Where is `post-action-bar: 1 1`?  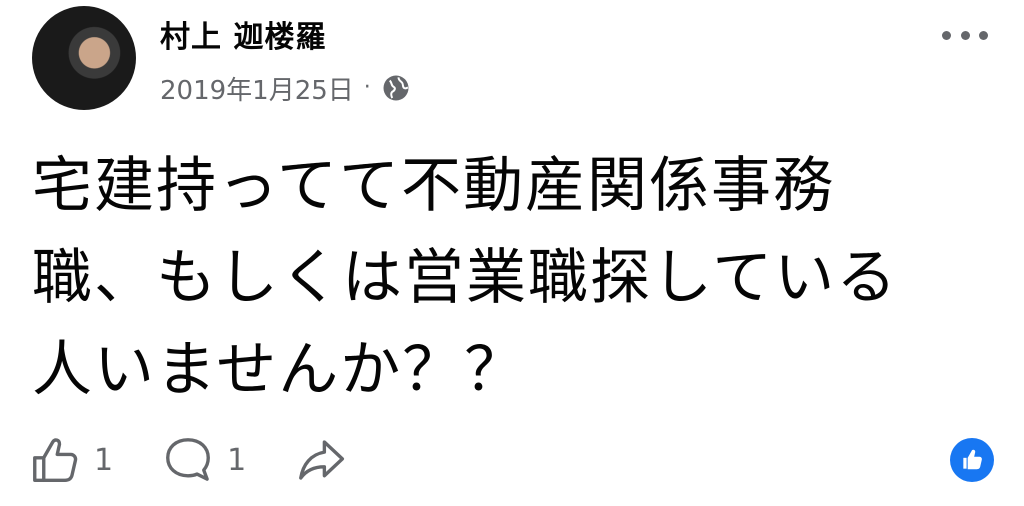
post-action-bar: 1 1 is located at coordinates (212, 460).